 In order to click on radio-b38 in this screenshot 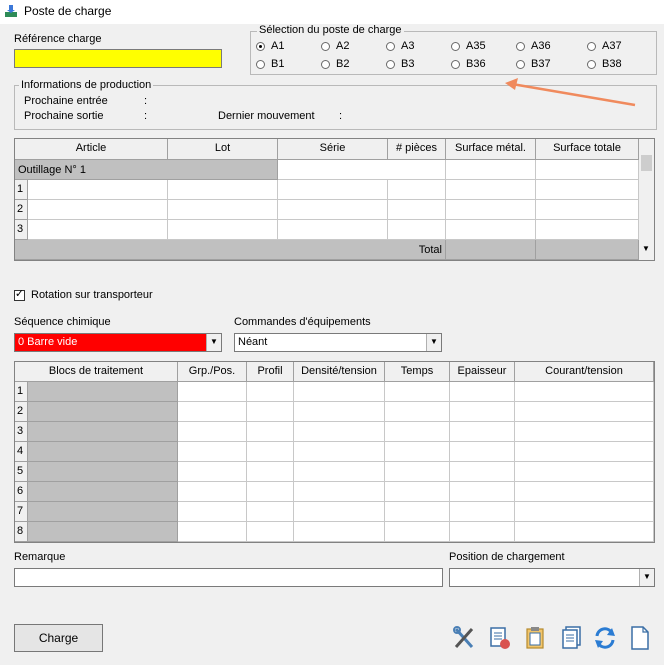, I will do `click(591, 64)`.